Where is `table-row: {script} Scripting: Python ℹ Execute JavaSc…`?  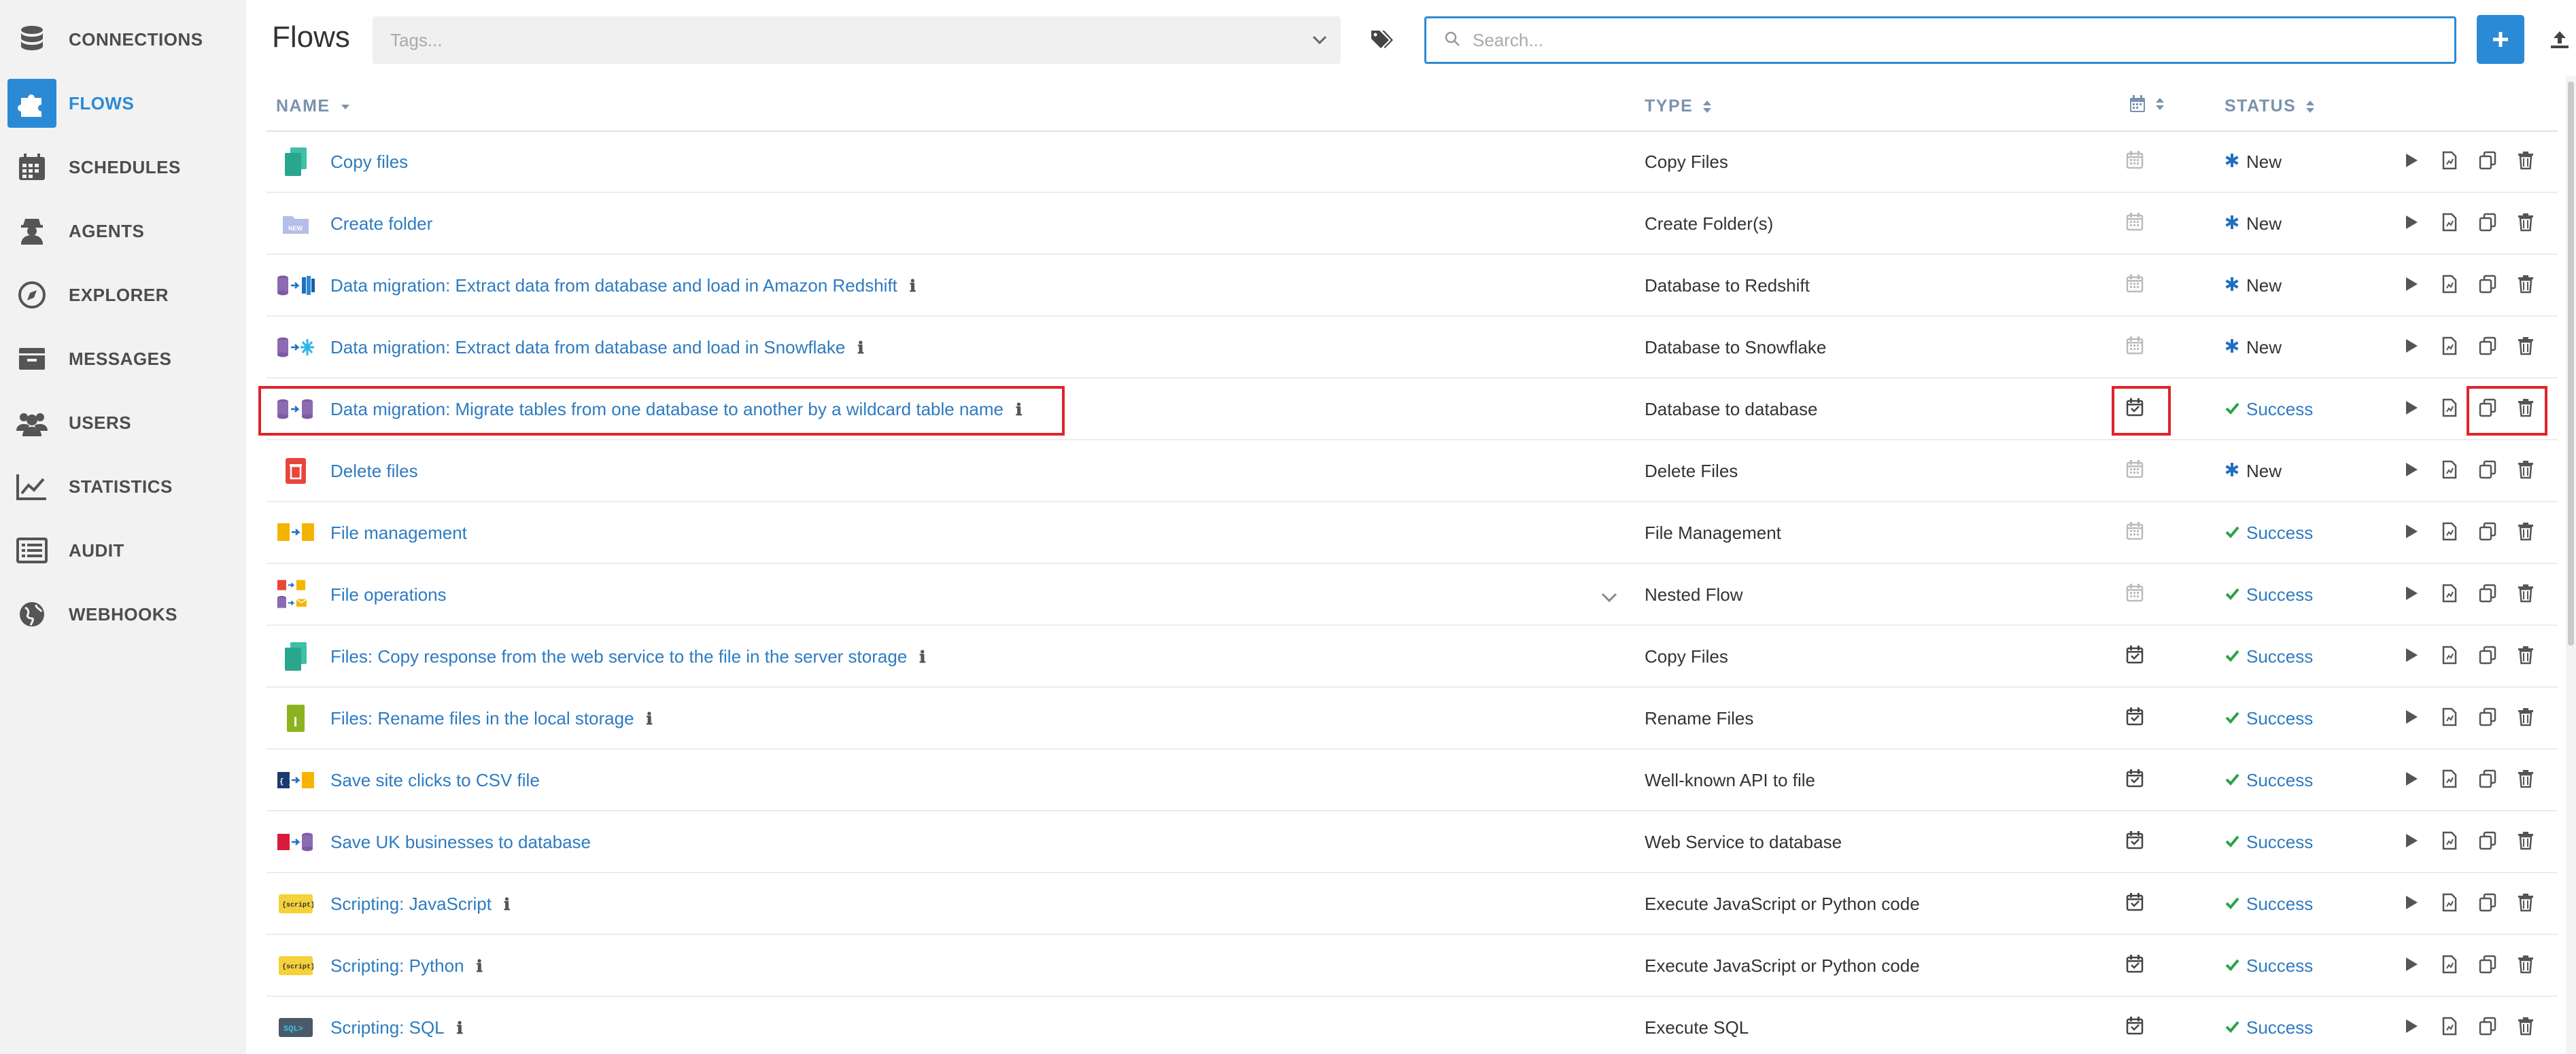 table-row: {script} Scripting: Python ℹ Execute JavaSc… is located at coordinates (1412, 966).